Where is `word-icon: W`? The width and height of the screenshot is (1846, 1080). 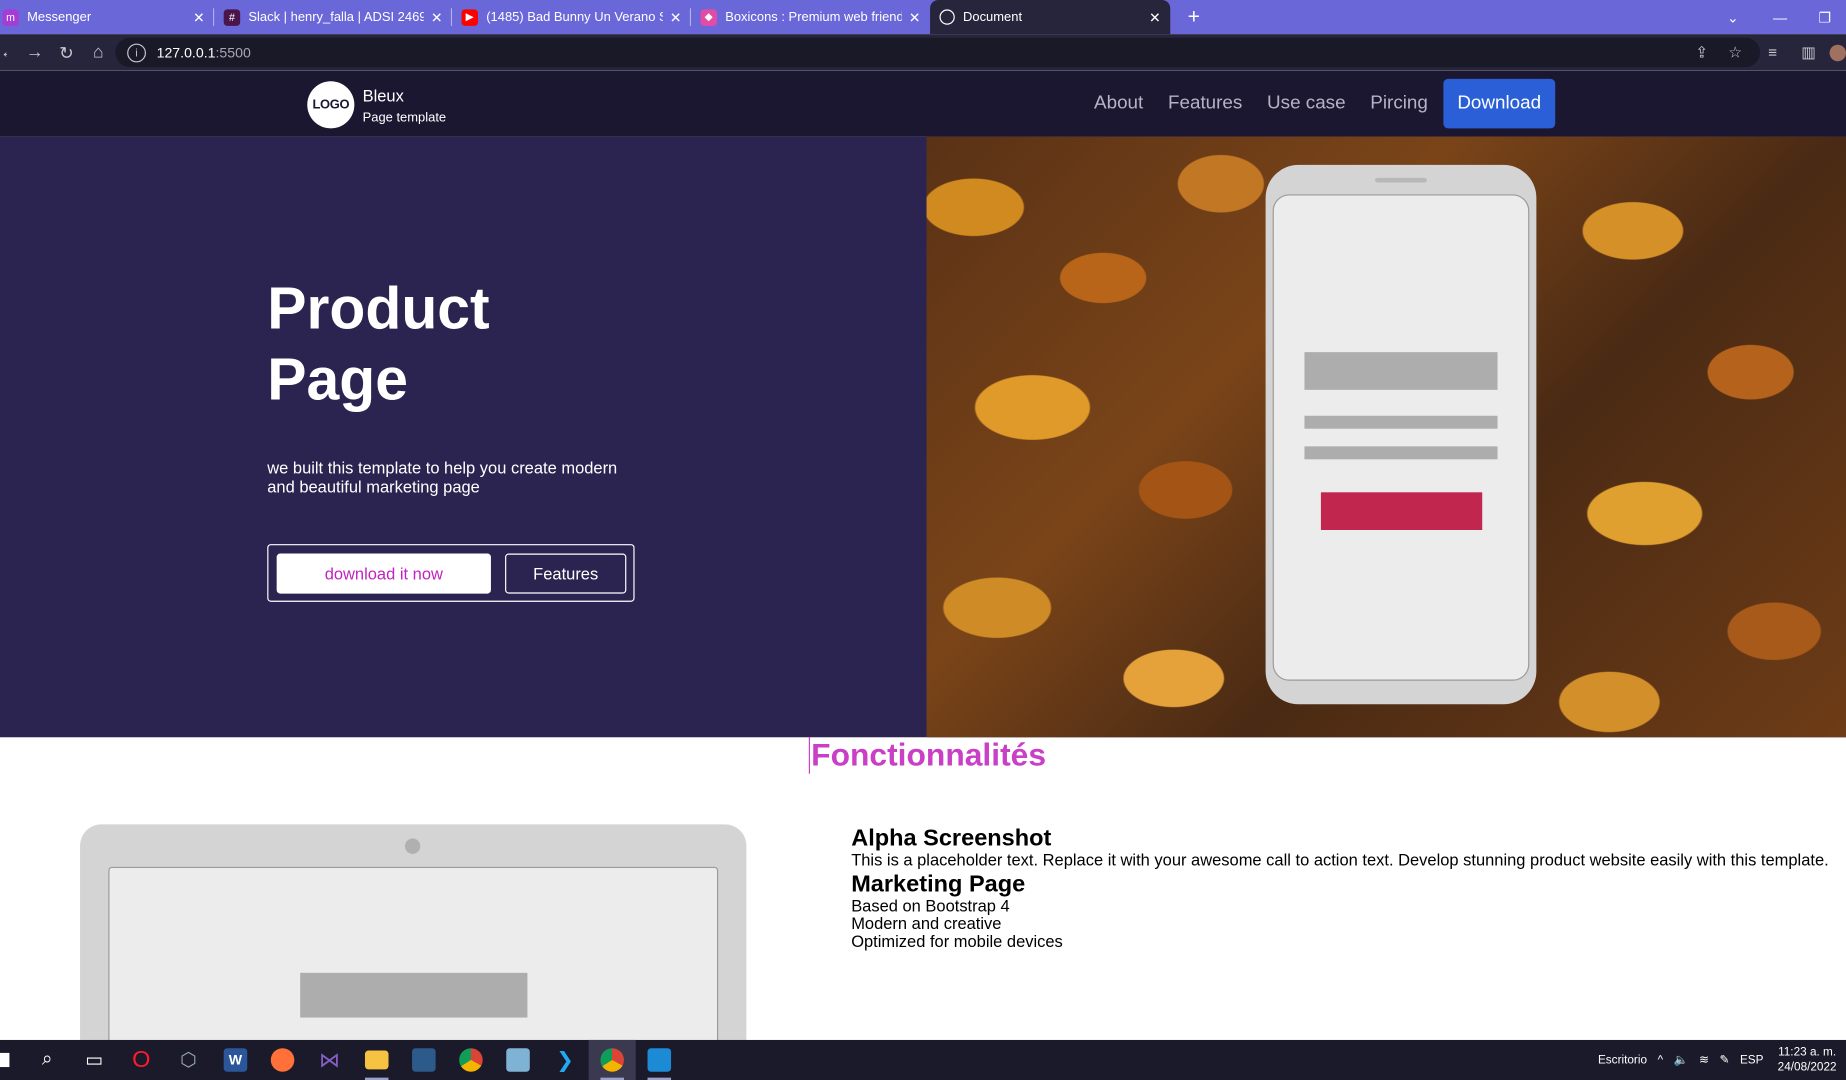 word-icon: W is located at coordinates (235, 1060).